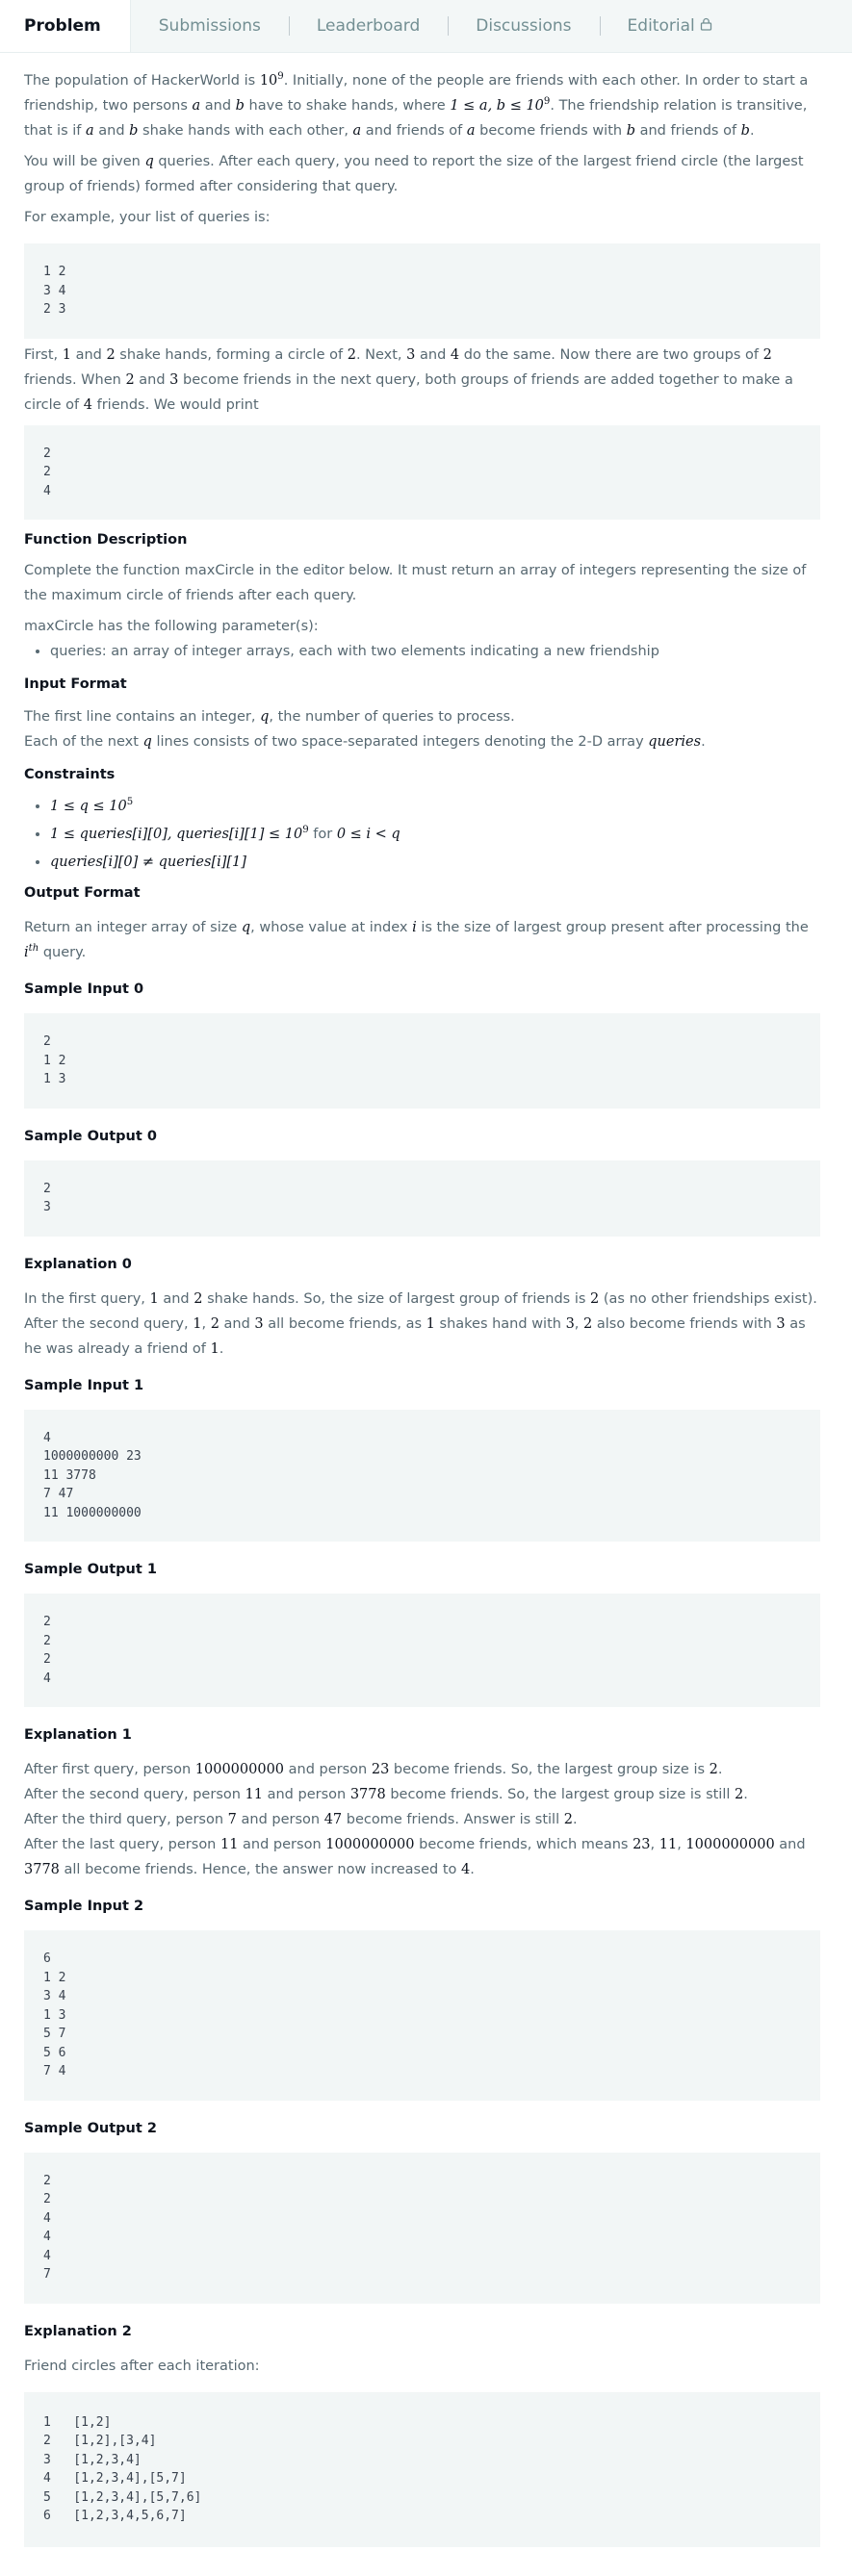 The height and width of the screenshot is (2576, 852). I want to click on sample-output-2-heading: Sample Output 2, so click(90, 2128).